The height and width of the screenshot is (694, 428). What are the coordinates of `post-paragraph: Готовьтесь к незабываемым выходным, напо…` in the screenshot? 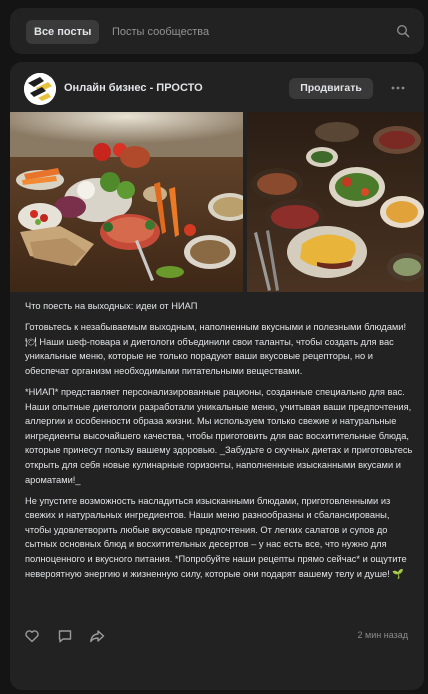 It's located at (216, 349).